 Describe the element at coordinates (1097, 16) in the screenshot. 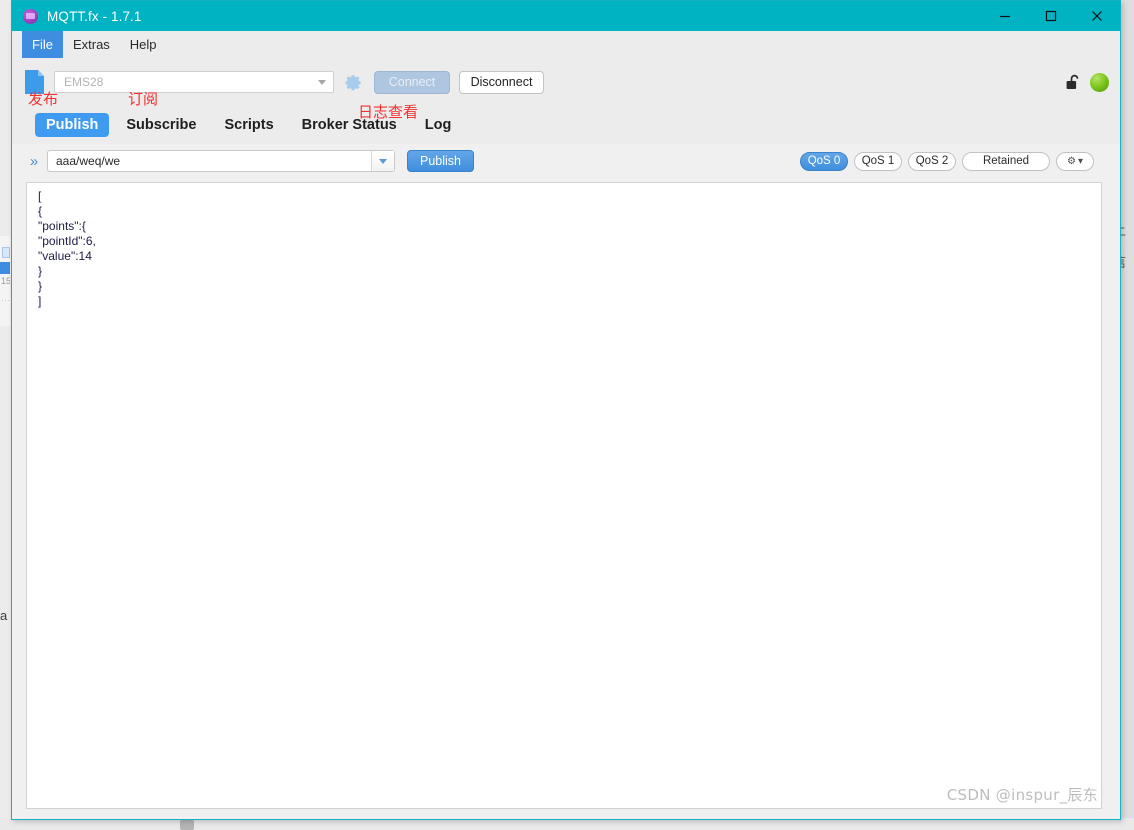

I see `close-icon` at that location.